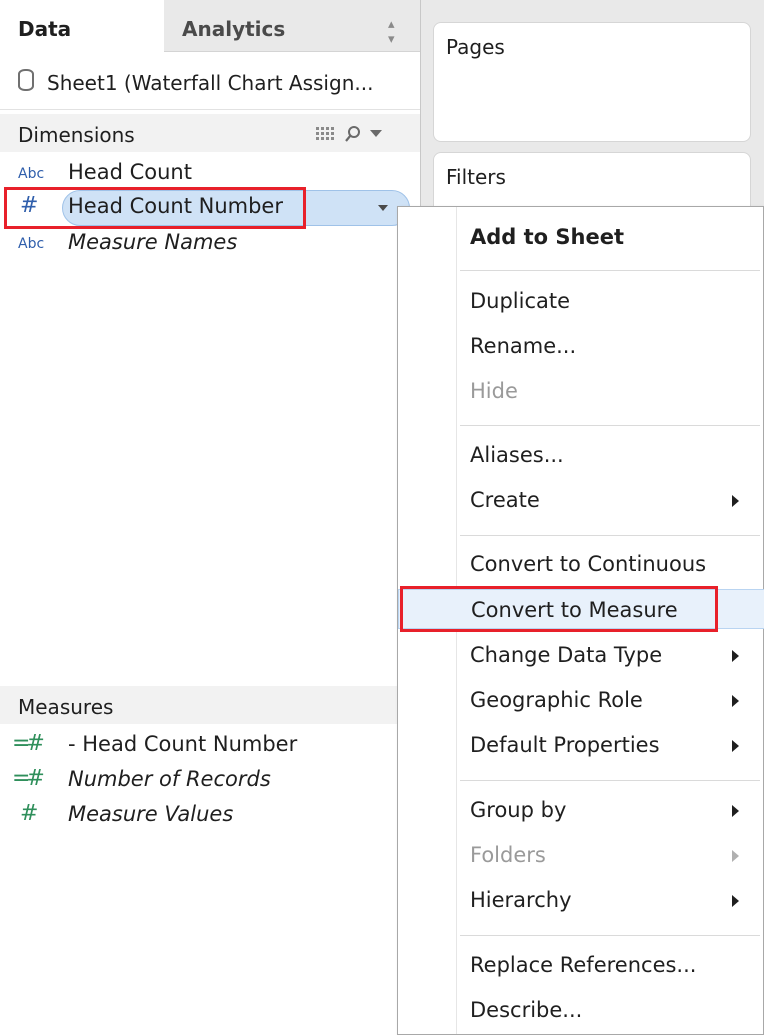  What do you see at coordinates (234, 29) in the screenshot?
I see `tab-analytics-label: Analytics` at bounding box center [234, 29].